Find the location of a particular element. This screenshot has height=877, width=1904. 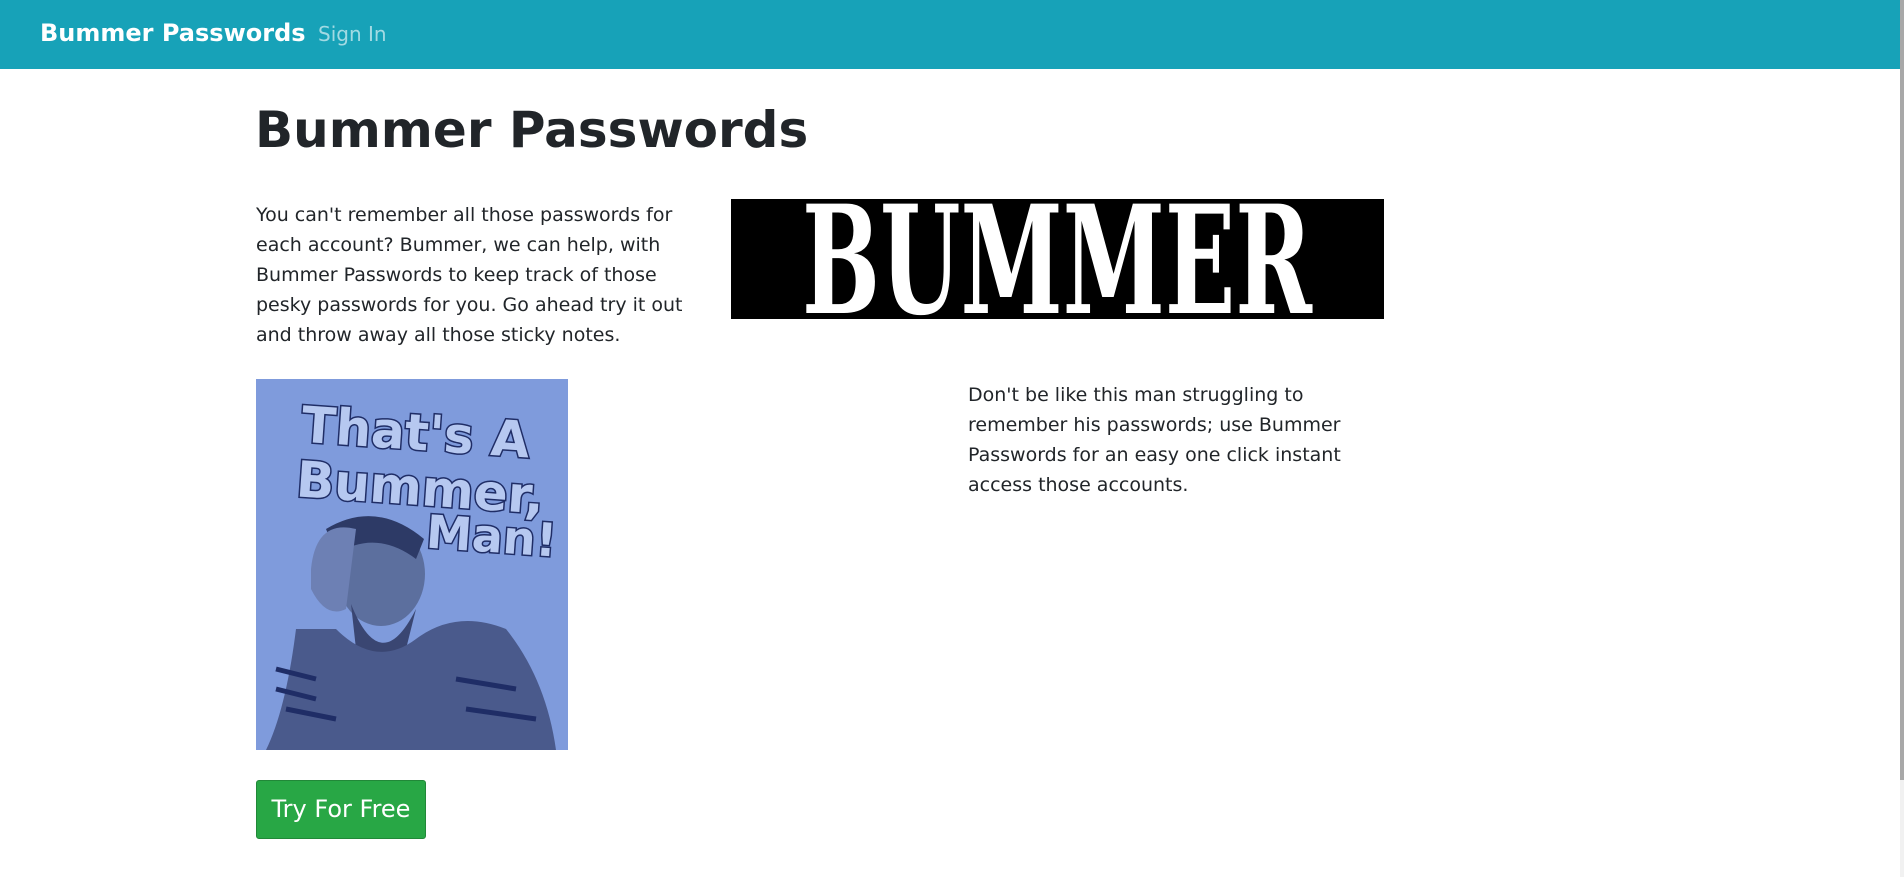

try-for-free-button: Try For Free is located at coordinates (341, 809).